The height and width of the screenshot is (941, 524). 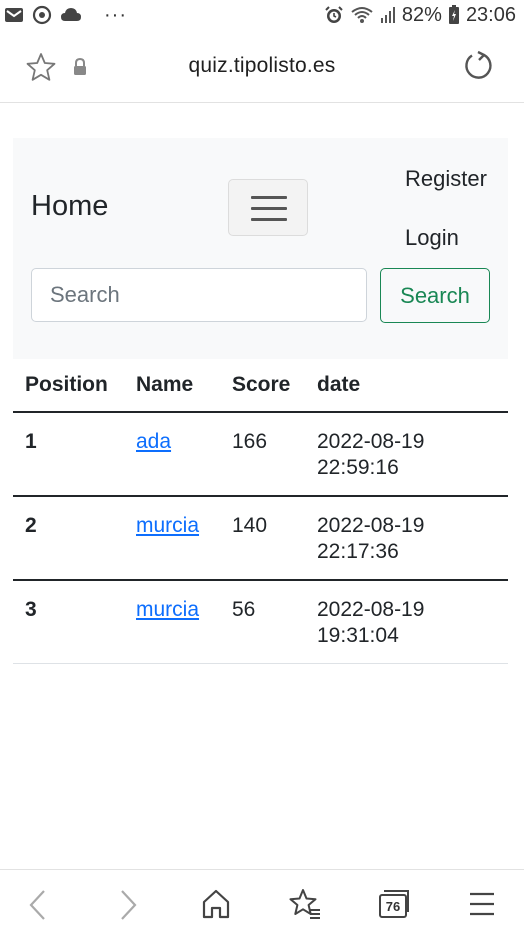 I want to click on back-icon, so click(x=38, y=907).